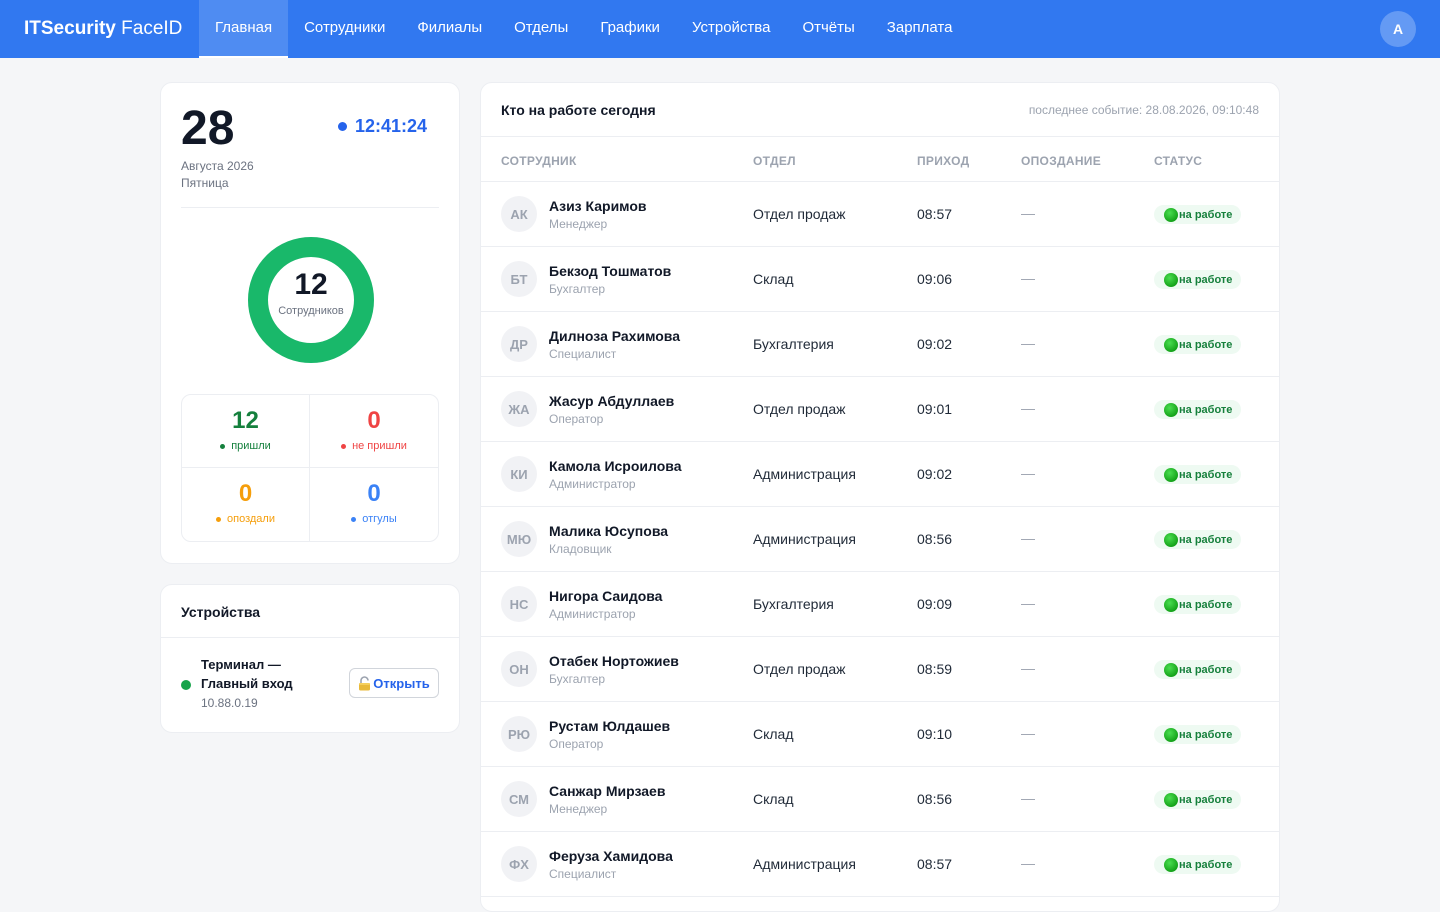 This screenshot has width=1440, height=912. Describe the element at coordinates (519, 734) in the screenshot. I see `employee-avatar: РЮ` at that location.